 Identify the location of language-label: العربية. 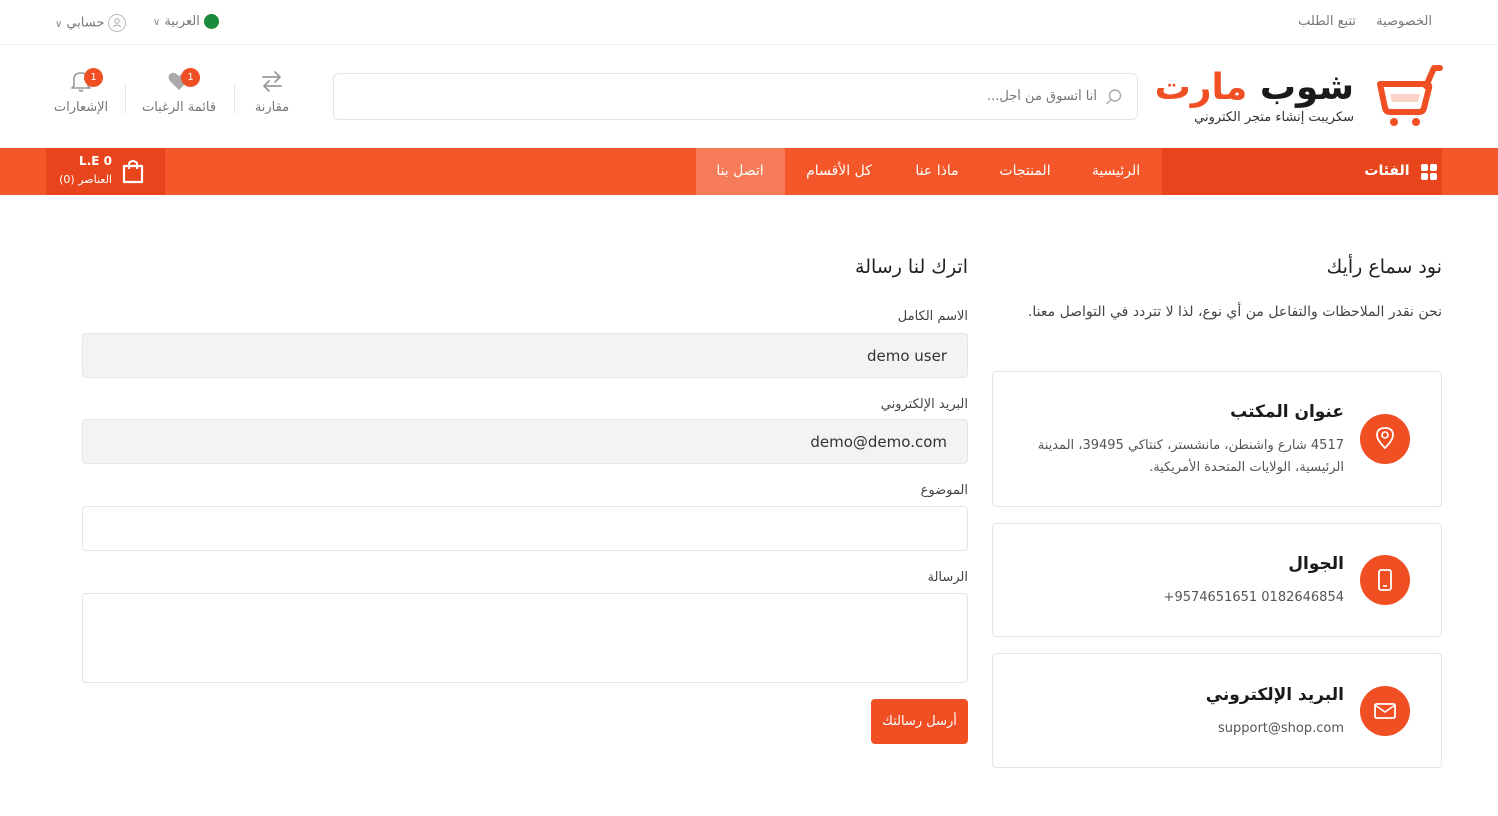
(182, 21).